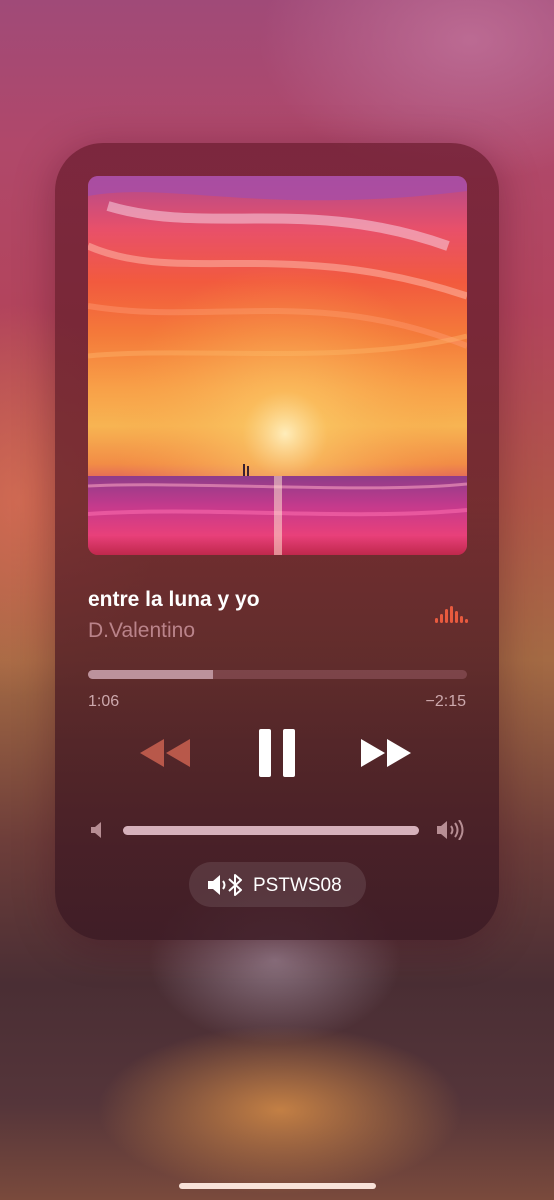 The width and height of the screenshot is (554, 1200). I want to click on volume-slider, so click(271, 830).